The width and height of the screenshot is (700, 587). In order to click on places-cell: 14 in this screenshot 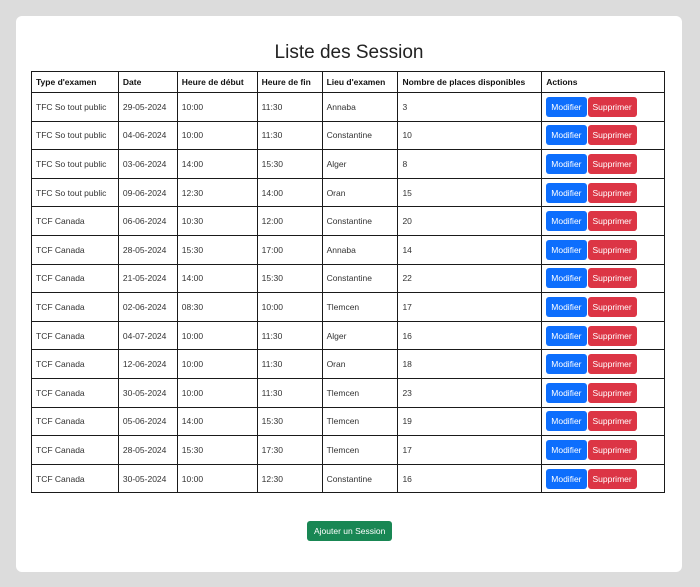, I will do `click(470, 249)`.